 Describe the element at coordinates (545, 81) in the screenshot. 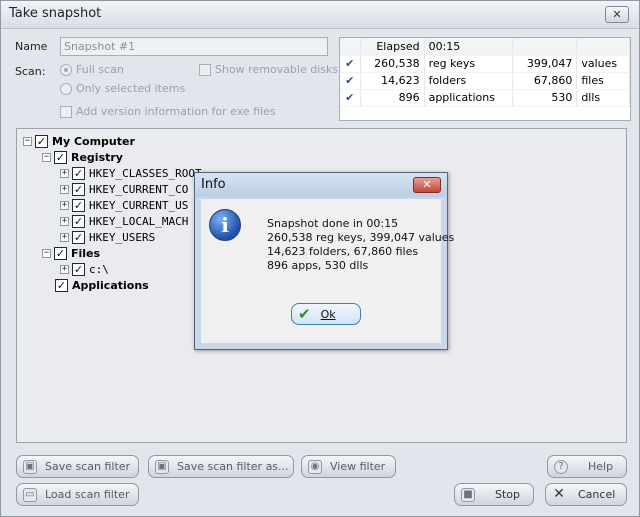

I see `stat-count: 67,860` at that location.